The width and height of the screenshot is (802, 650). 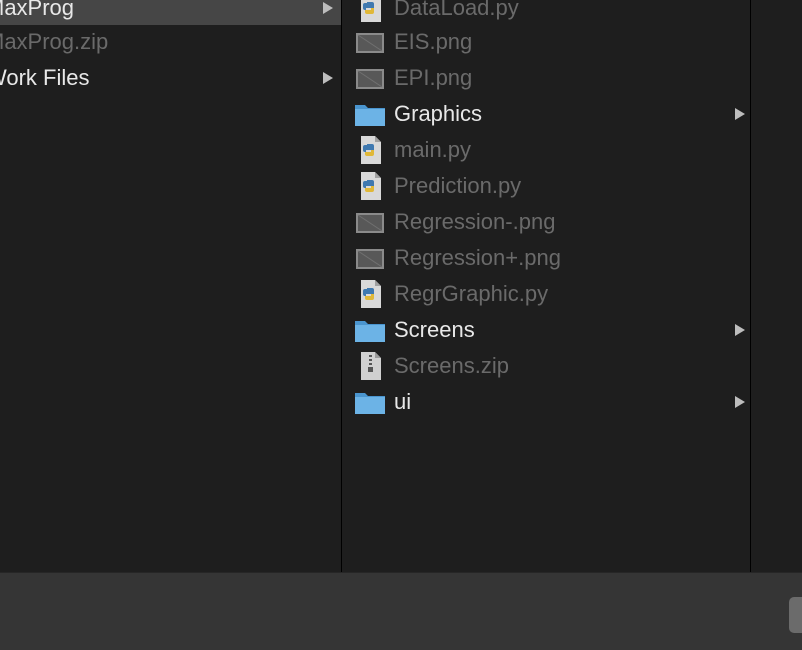 I want to click on file-item-prediction-py: Prediction.py, so click(x=546, y=186).